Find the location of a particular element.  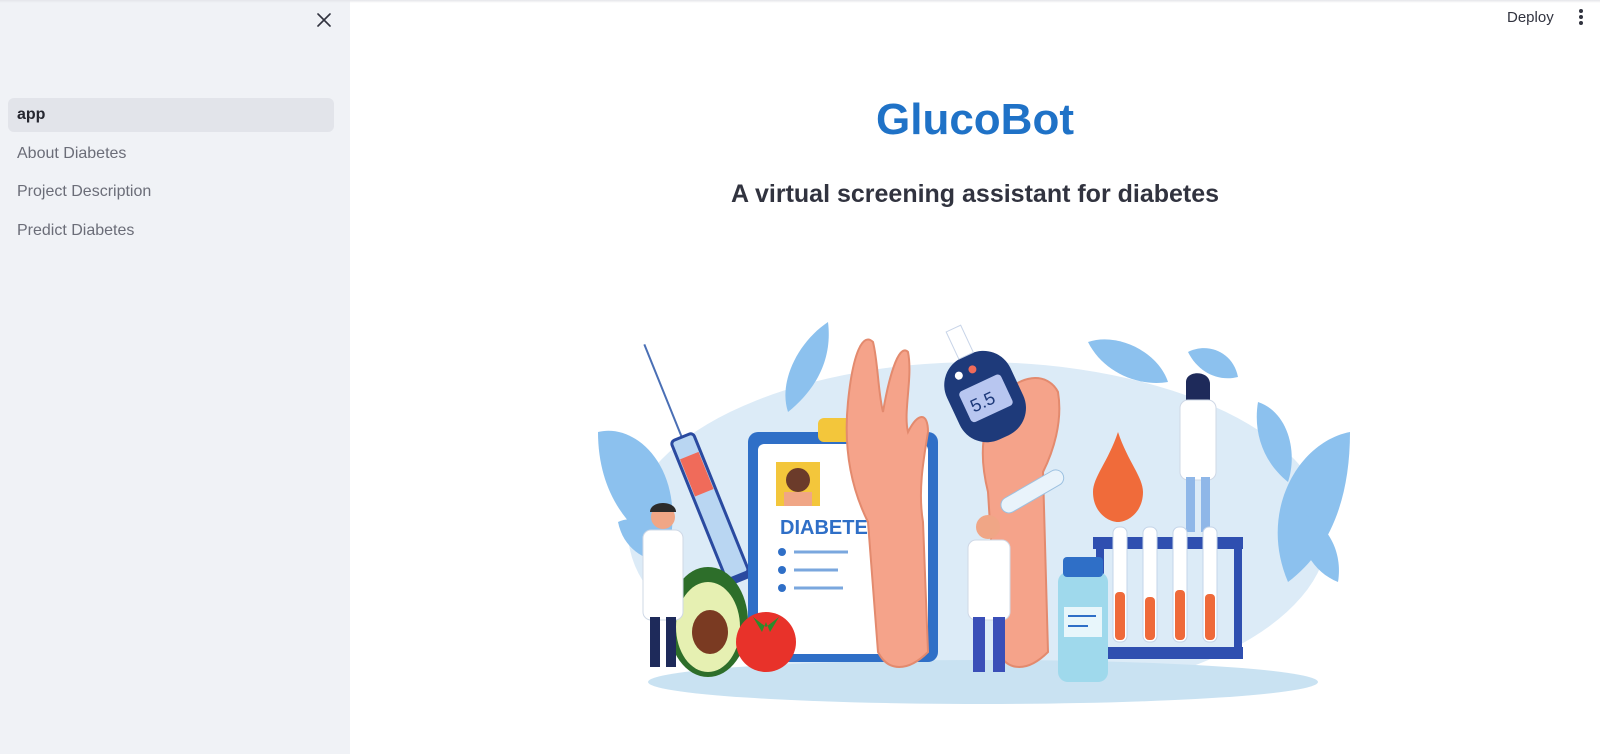

close-icon is located at coordinates (324, 20).